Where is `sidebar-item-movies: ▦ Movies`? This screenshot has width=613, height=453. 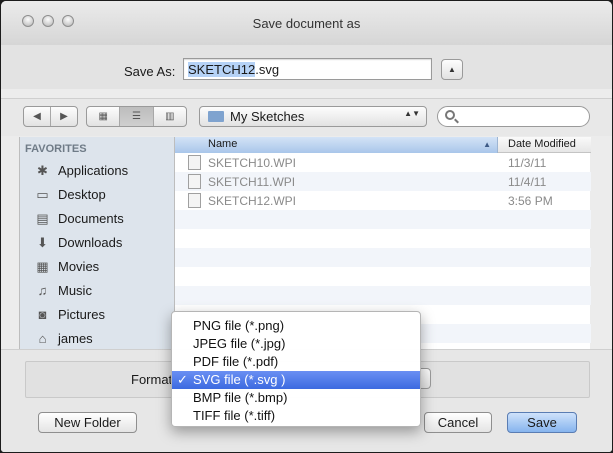
sidebar-item-movies: ▦ Movies is located at coordinates (66, 267).